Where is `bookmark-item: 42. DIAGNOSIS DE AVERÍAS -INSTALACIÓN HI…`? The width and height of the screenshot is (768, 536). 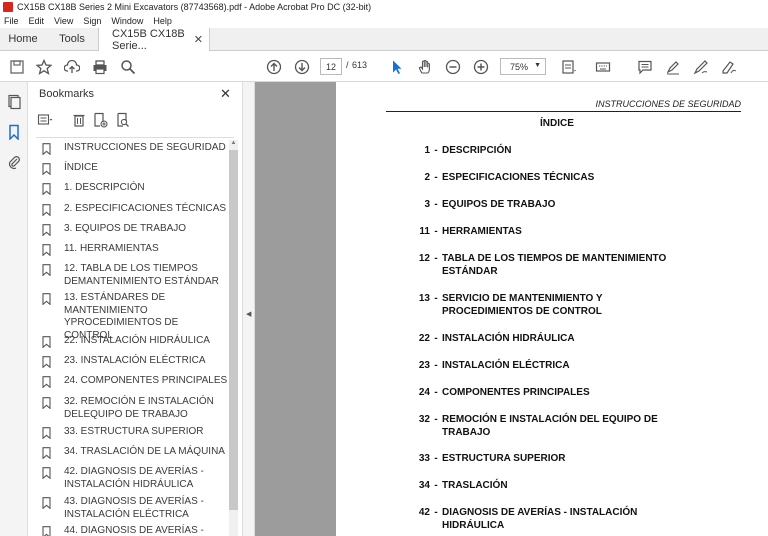
bookmark-item: 42. DIAGNOSIS DE AVERÍAS -INSTALACIÓN HI… is located at coordinates (135, 478).